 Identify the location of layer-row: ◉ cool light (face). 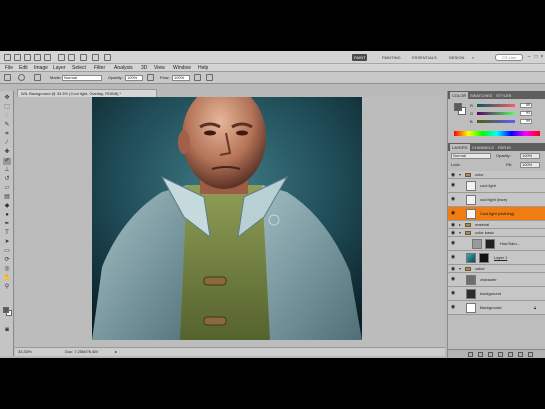
(496, 200).